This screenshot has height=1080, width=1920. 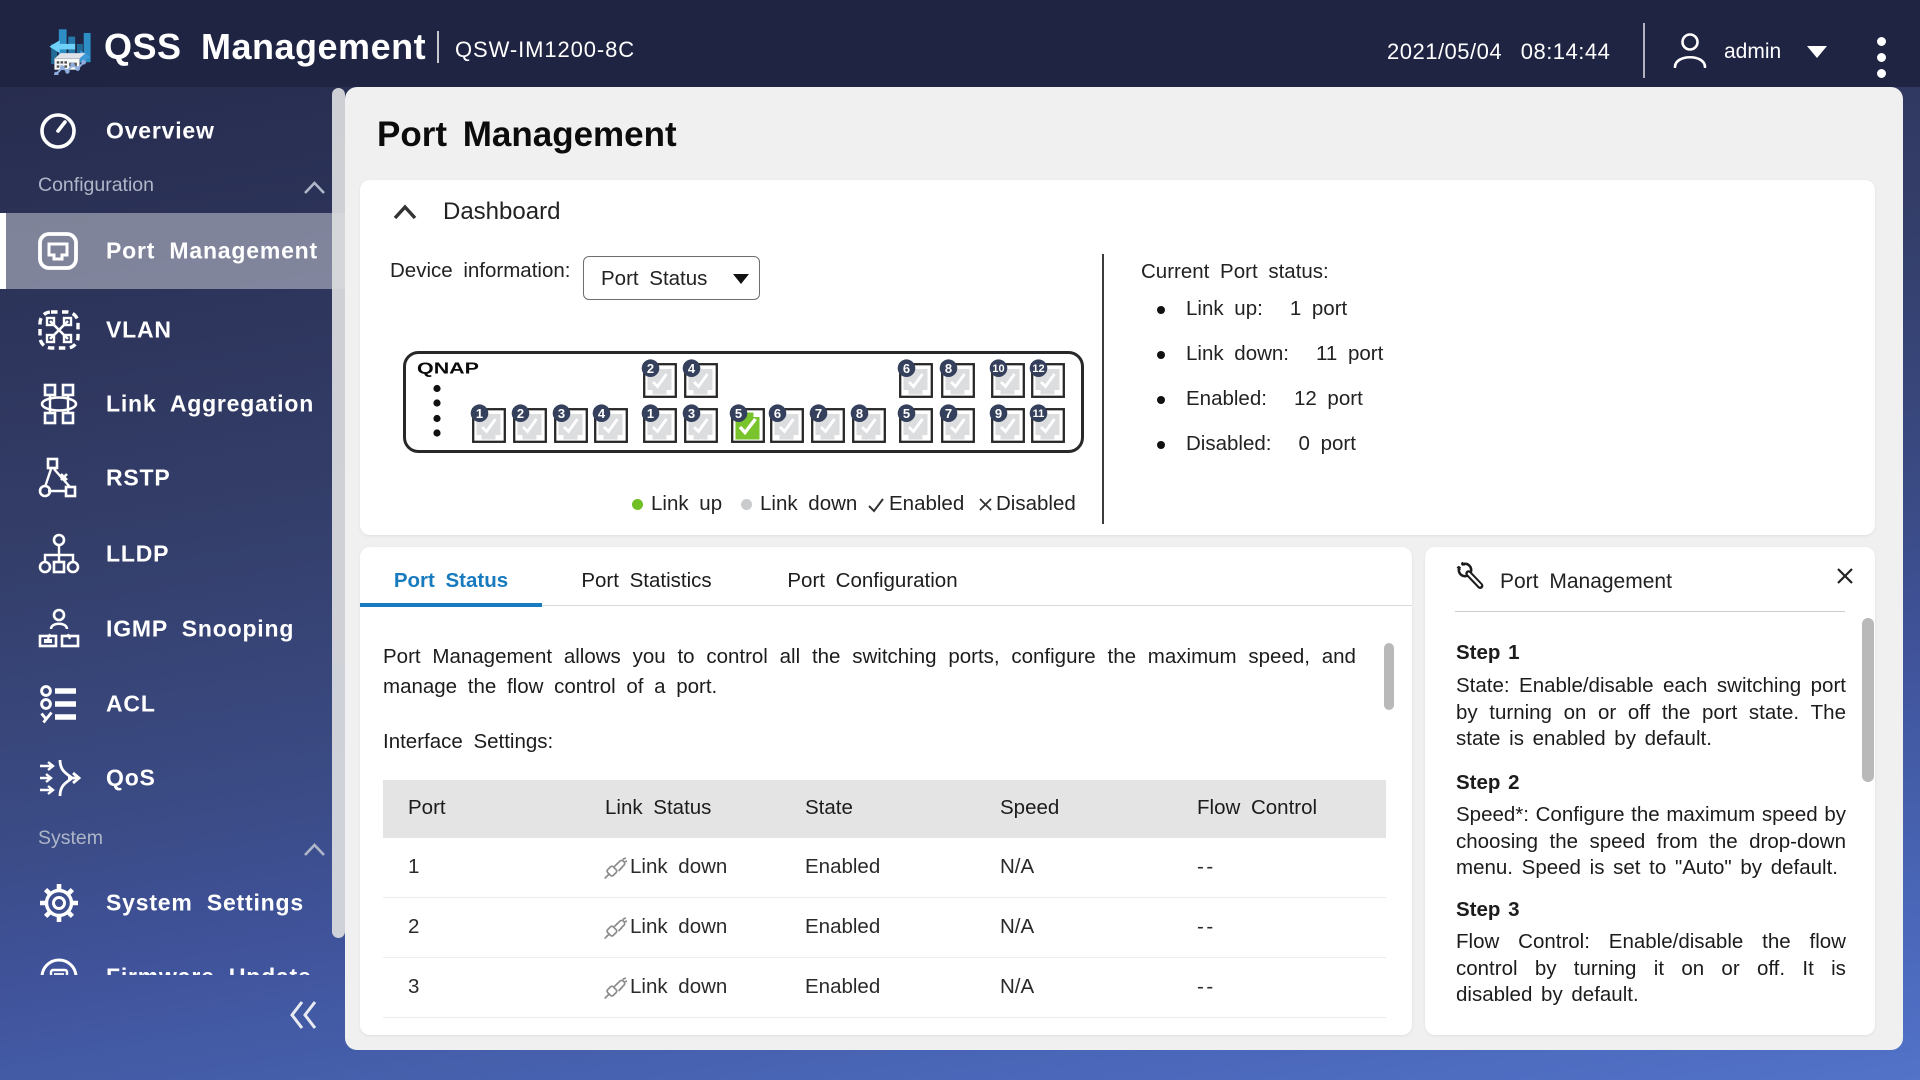 What do you see at coordinates (1038, 369) in the screenshot?
I see `svg-text: 12` at bounding box center [1038, 369].